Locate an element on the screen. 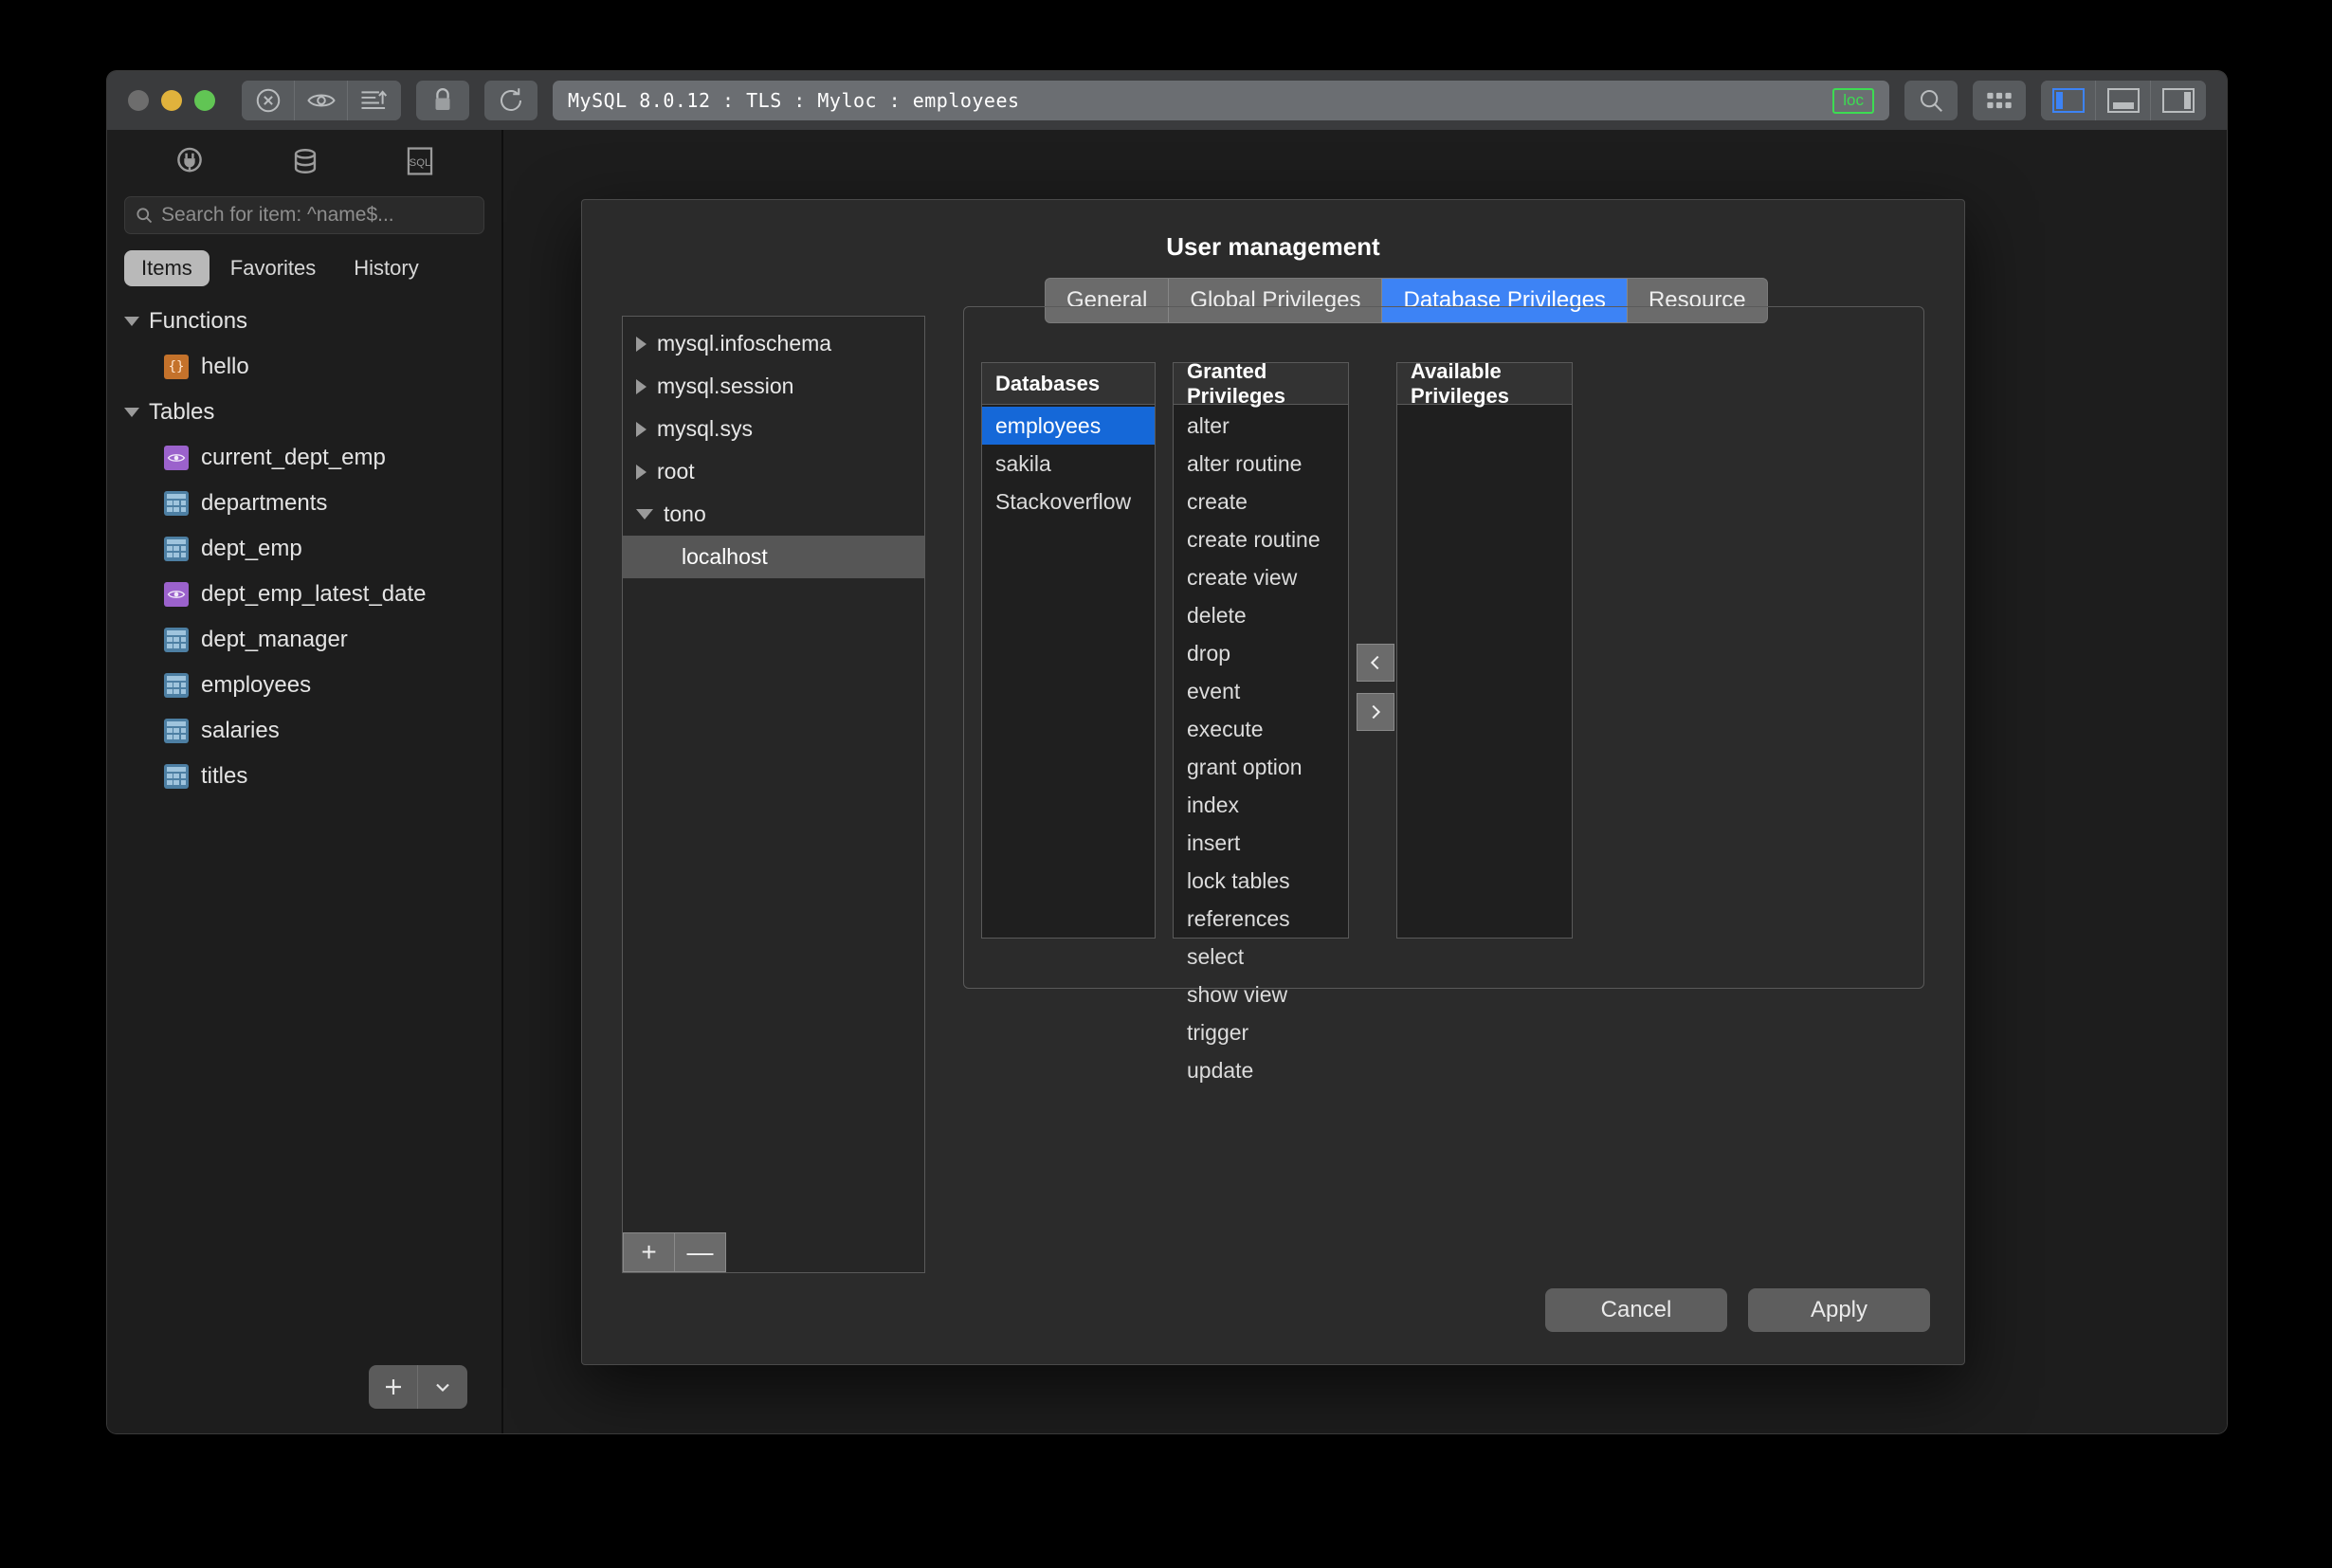 Image resolution: width=2332 pixels, height=1568 pixels. list-item: sakila is located at coordinates (1068, 464).